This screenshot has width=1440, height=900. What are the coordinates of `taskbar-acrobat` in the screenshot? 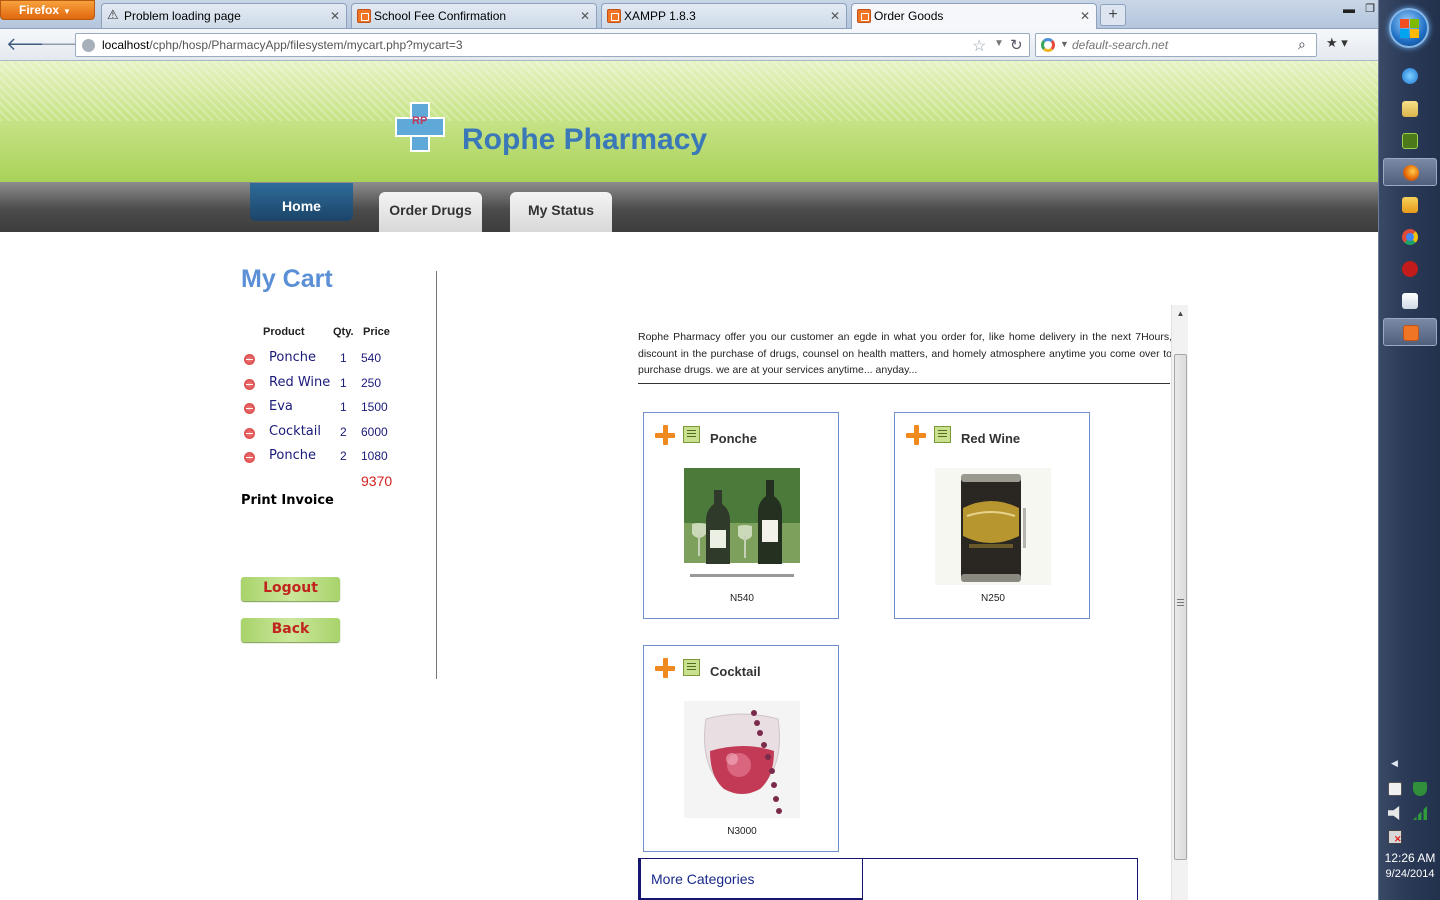 It's located at (1410, 269).